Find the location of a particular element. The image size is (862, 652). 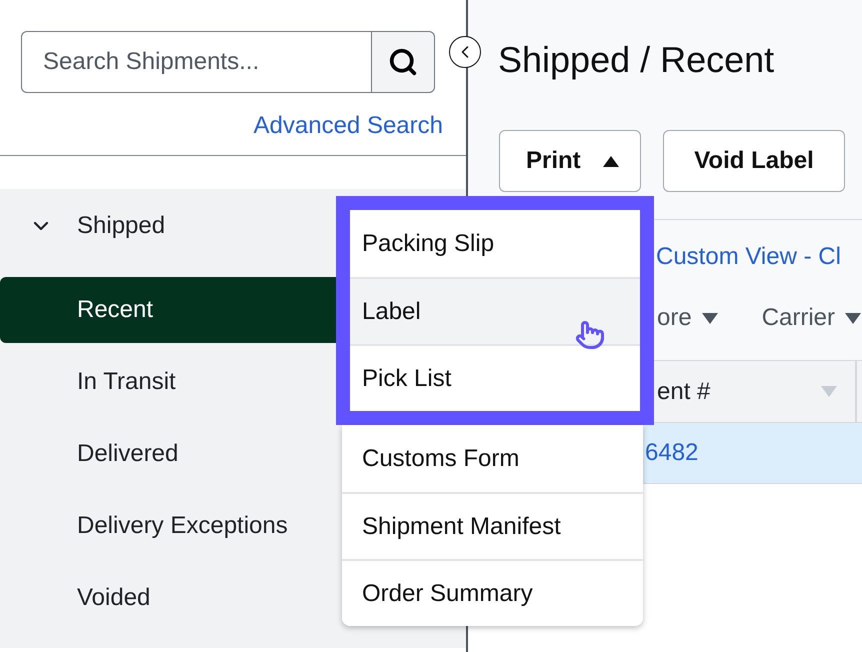

menu-item: Order Summary is located at coordinates (492, 592).